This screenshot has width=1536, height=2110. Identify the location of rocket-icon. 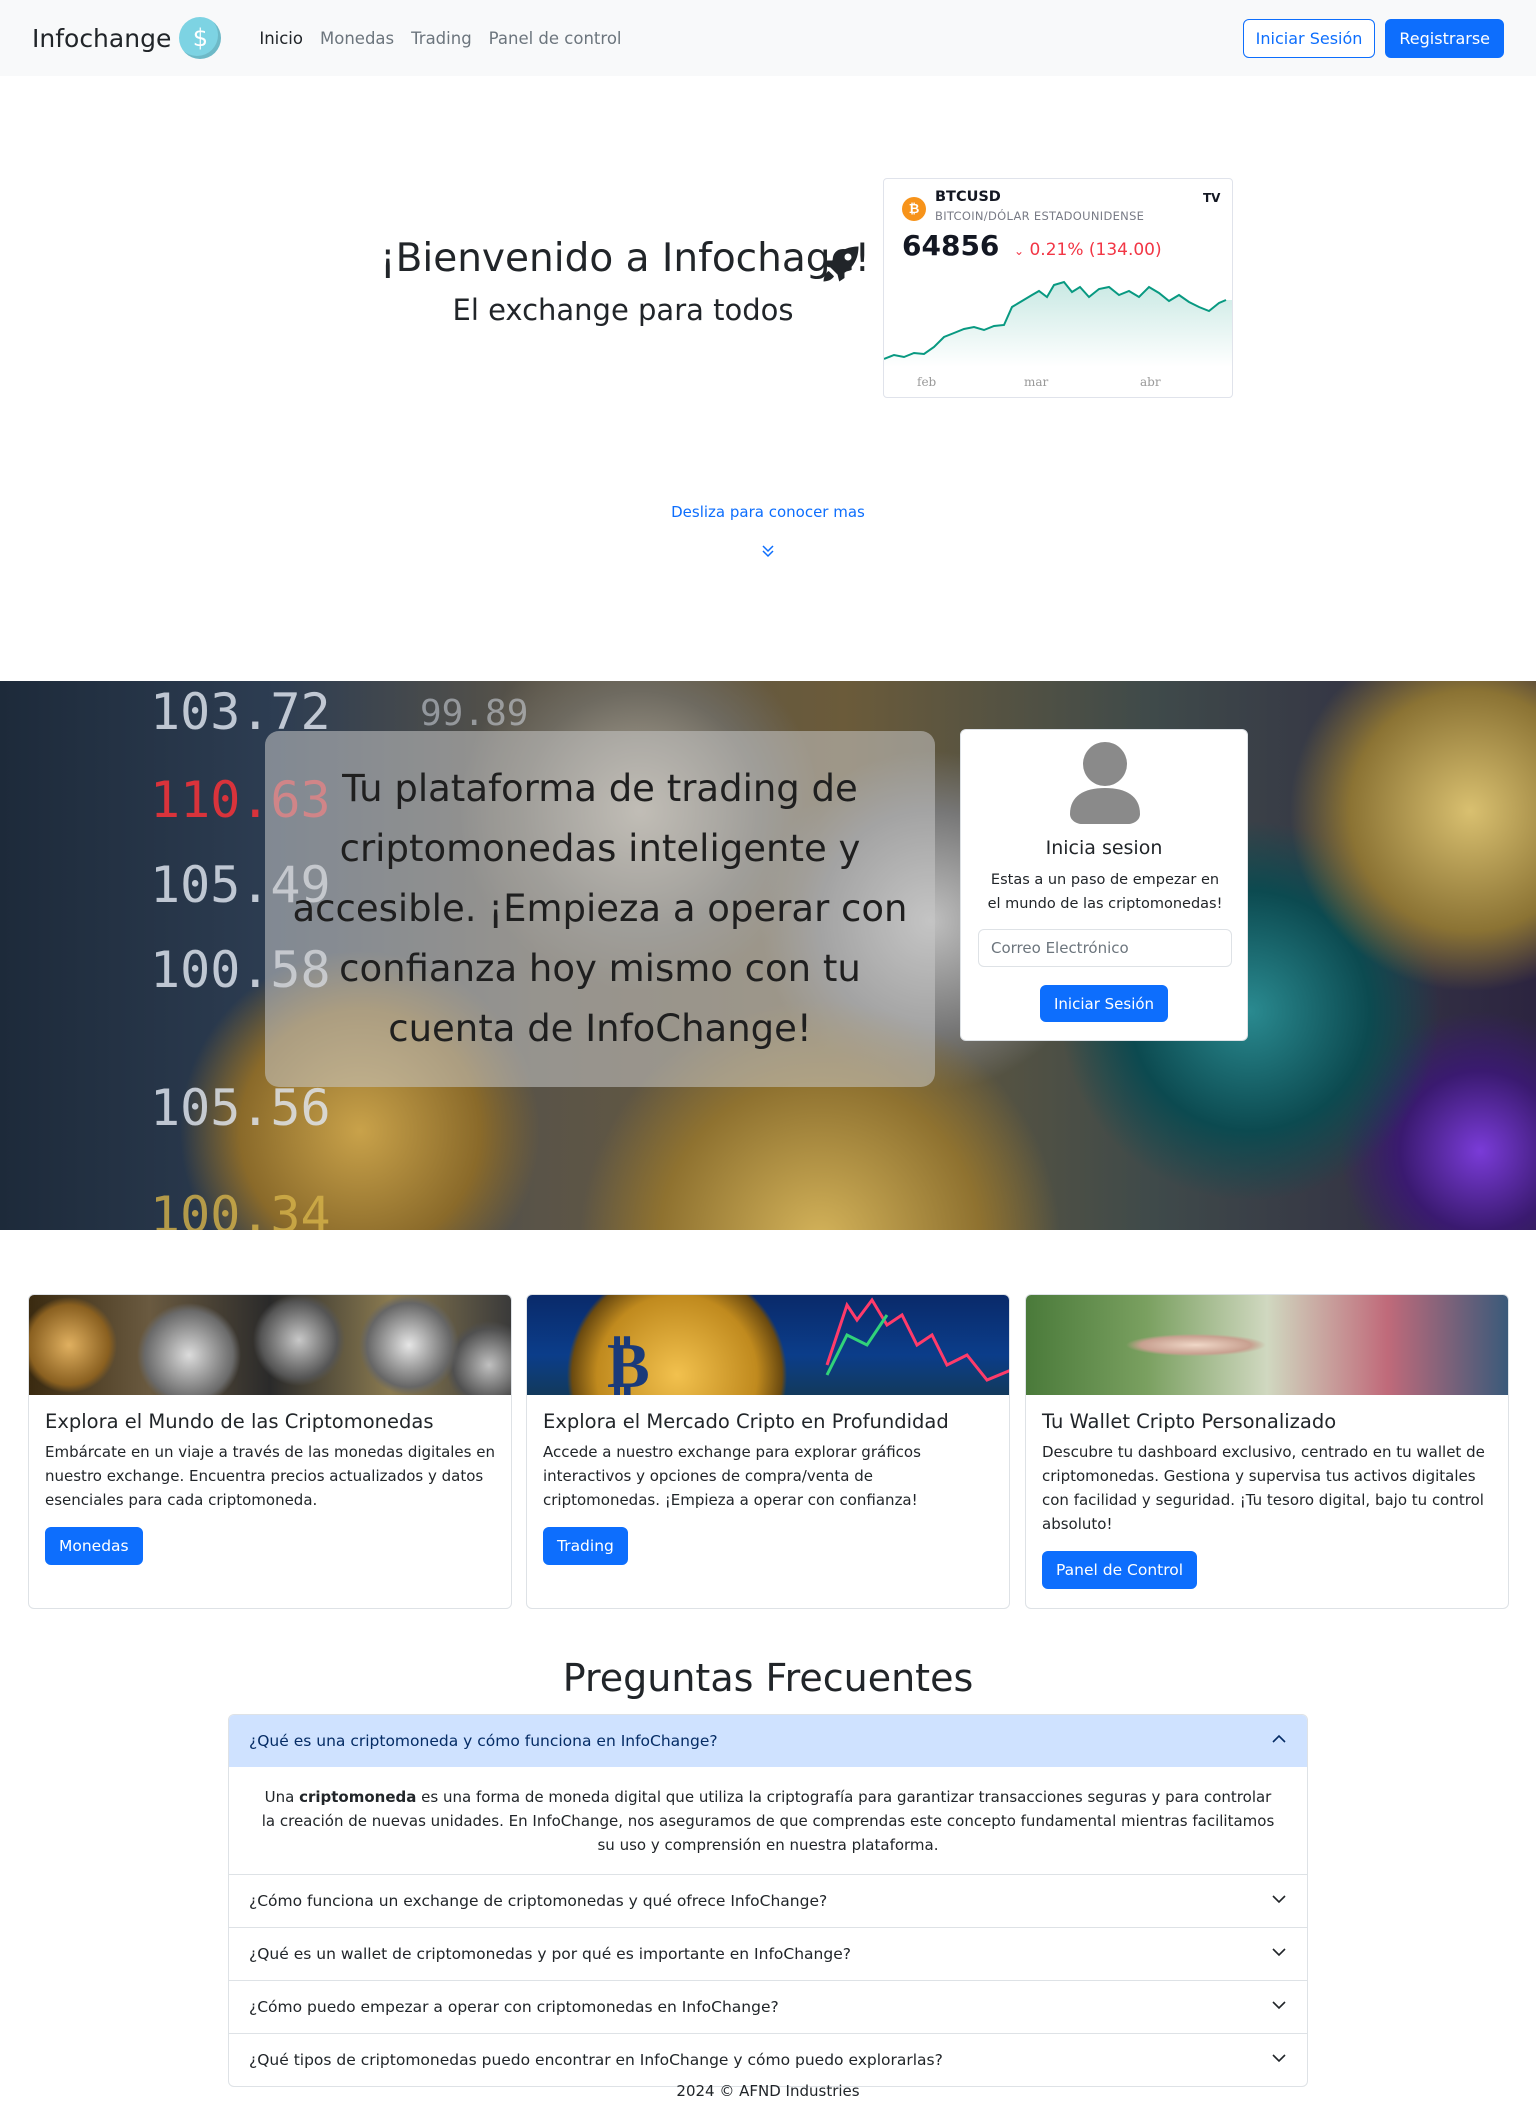
(841, 266).